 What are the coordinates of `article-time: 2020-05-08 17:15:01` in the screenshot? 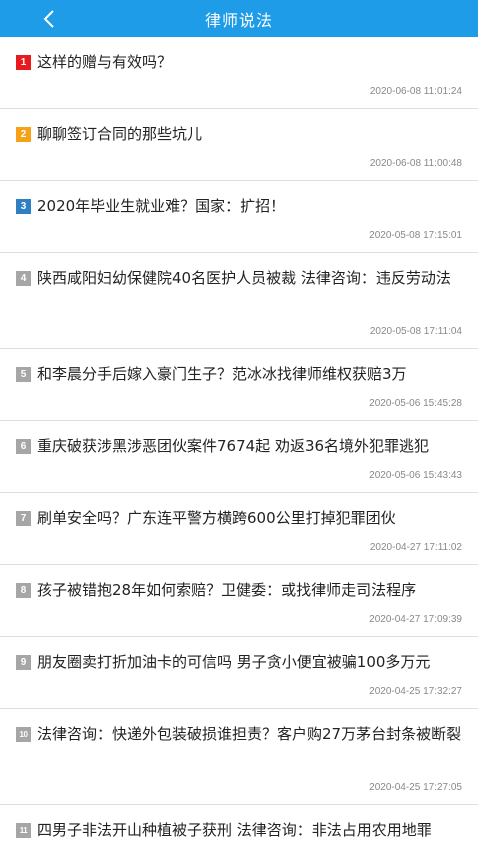 It's located at (415, 235).